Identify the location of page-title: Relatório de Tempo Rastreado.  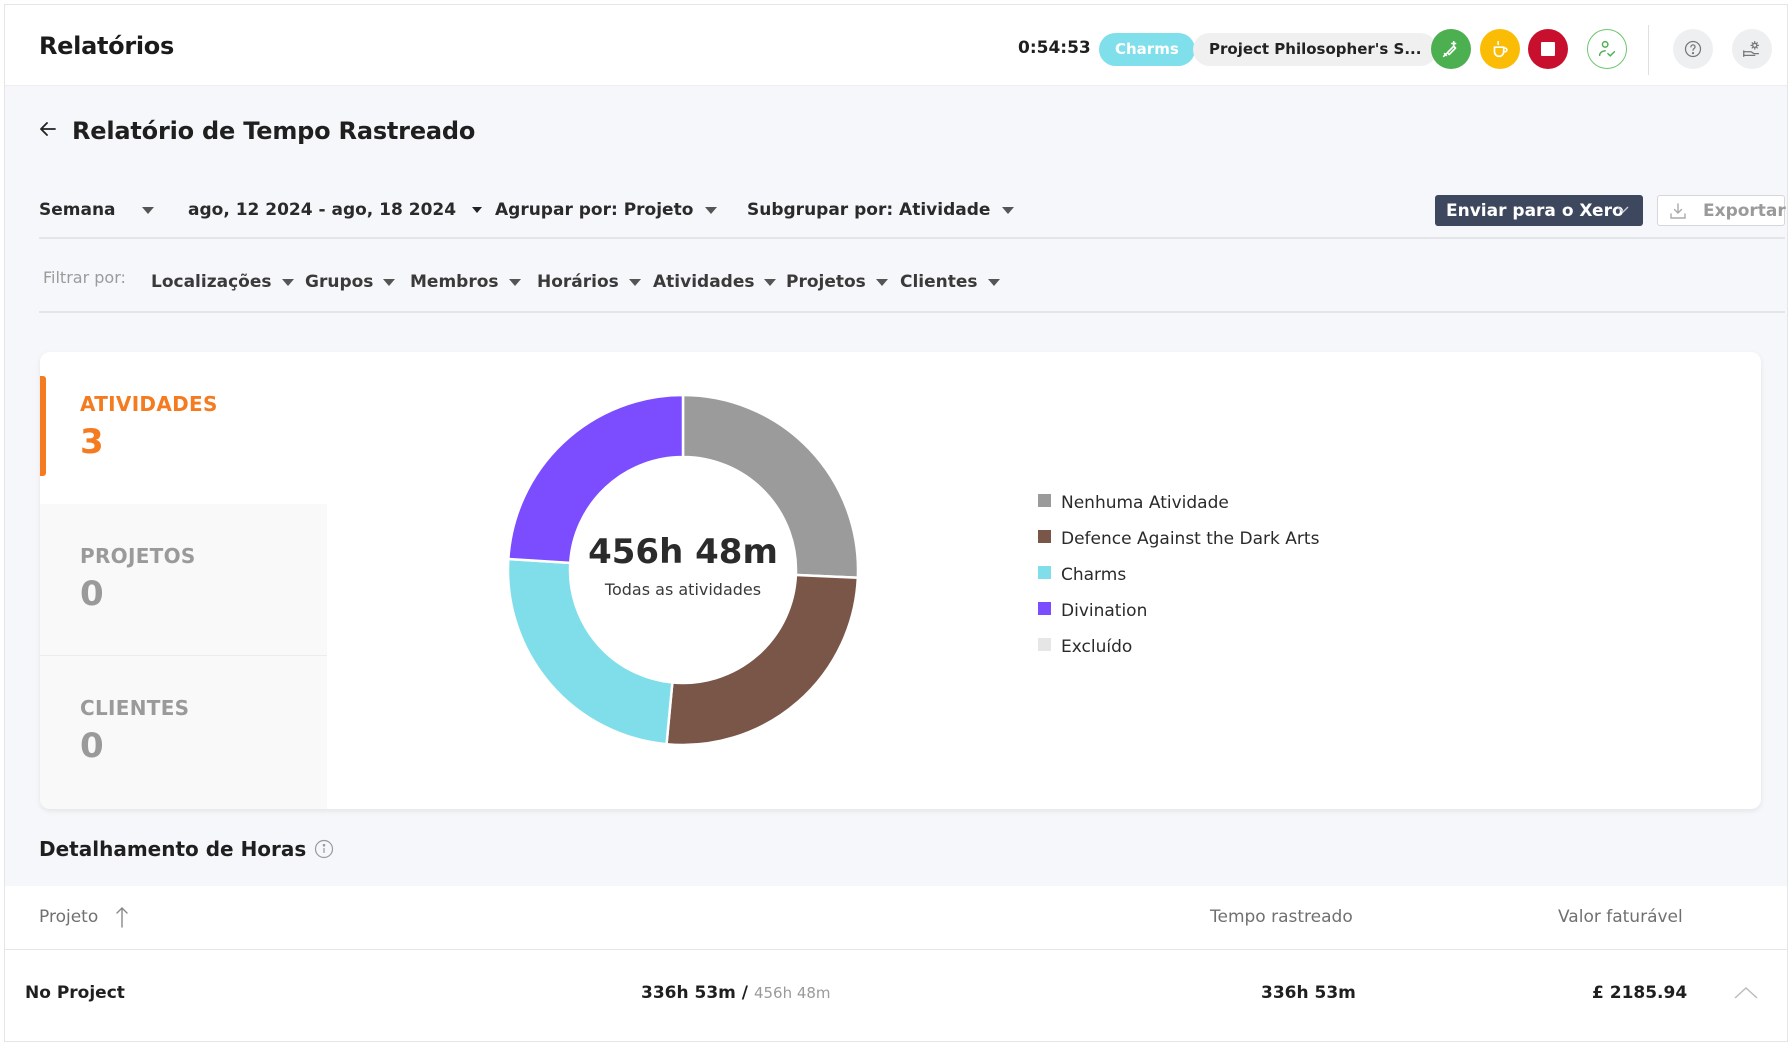
(274, 131).